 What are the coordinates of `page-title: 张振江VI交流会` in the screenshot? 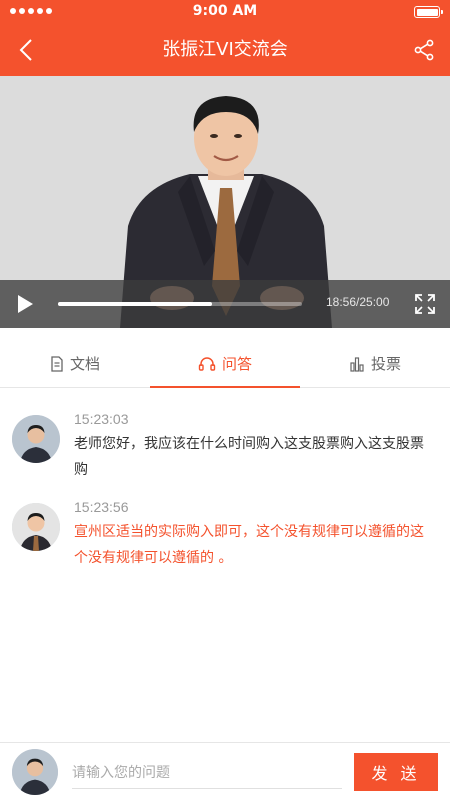 It's located at (225, 49).